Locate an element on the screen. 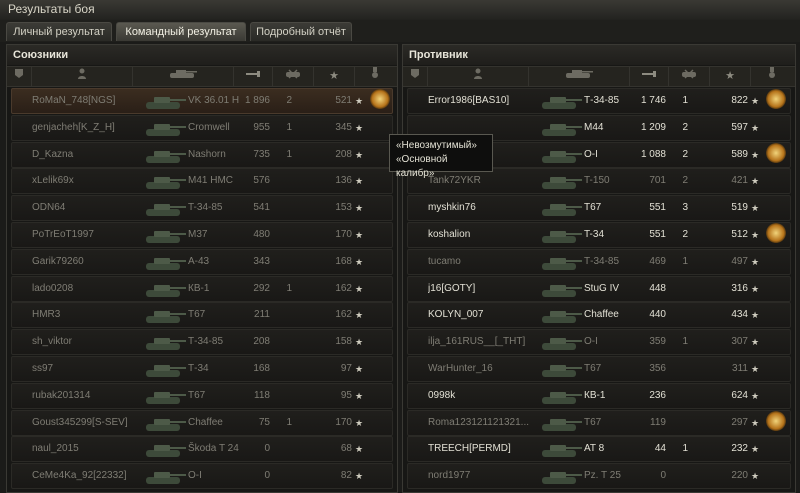 This screenshot has width=800, height=493. player-name: koshalion is located at coordinates (449, 234).